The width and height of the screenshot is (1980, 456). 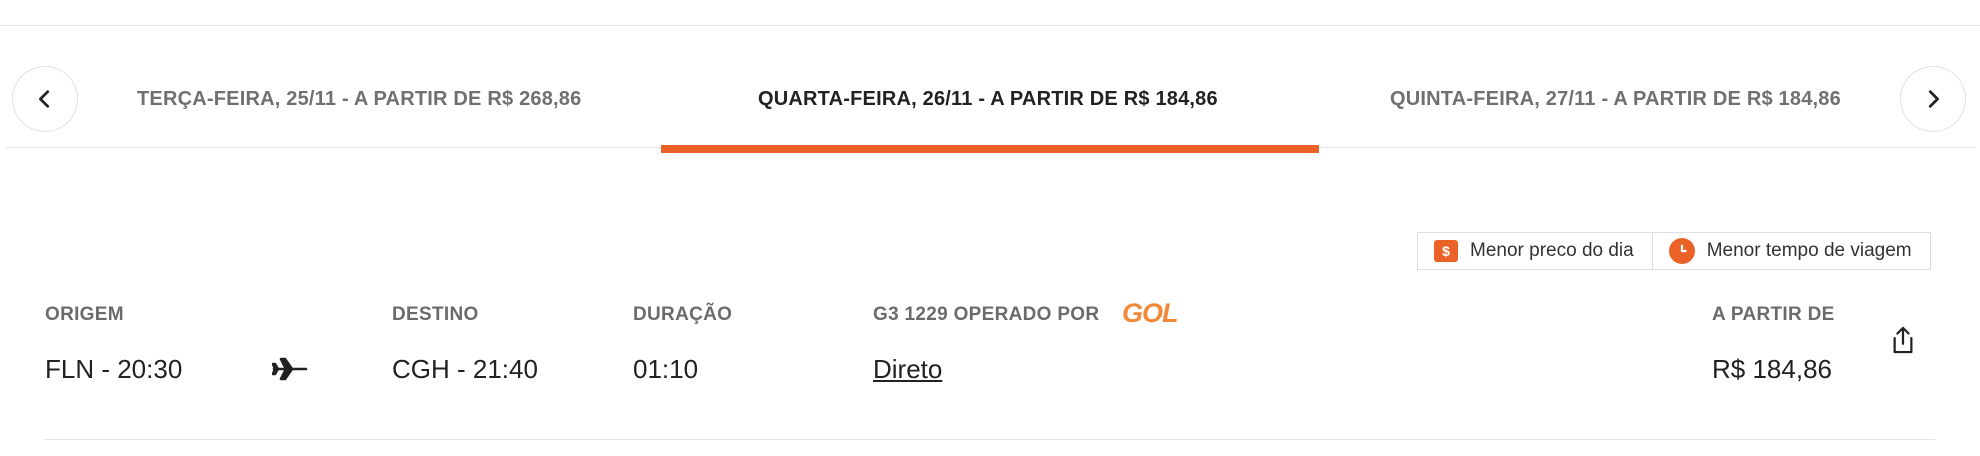 I want to click on clock-icon, so click(x=1681, y=251).